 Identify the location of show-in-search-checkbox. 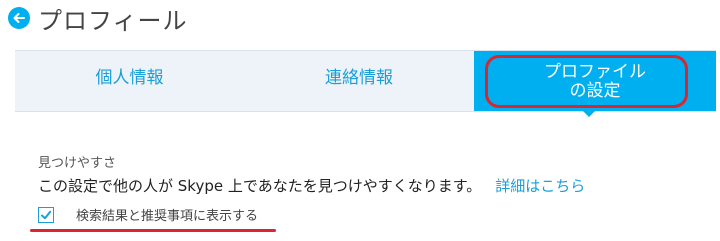
(46, 214).